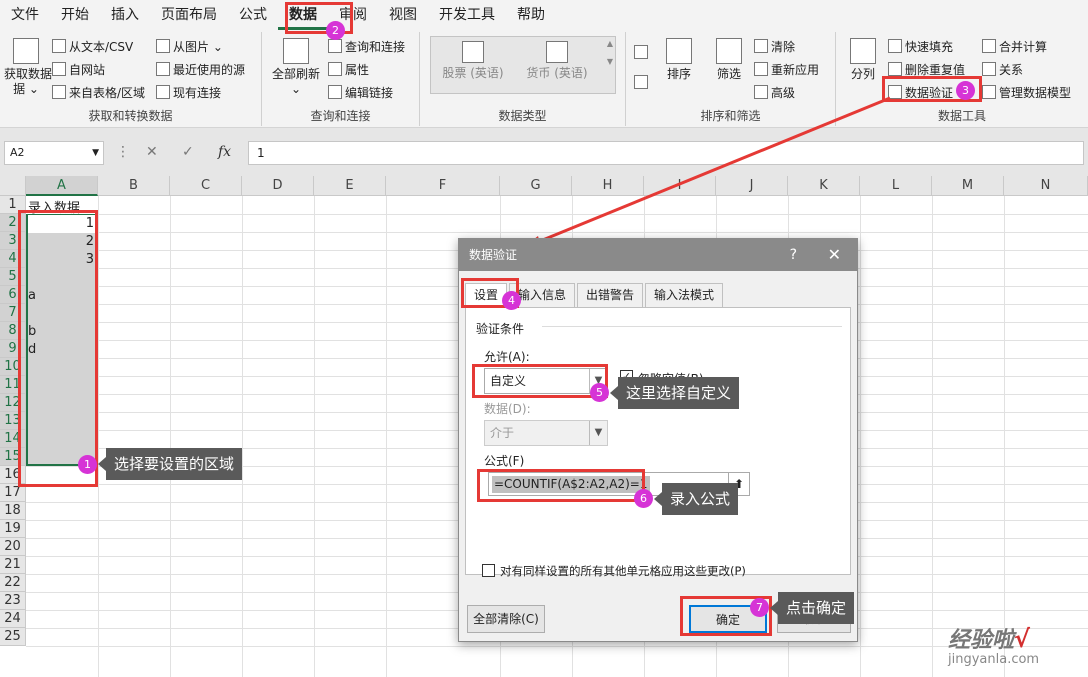 The height and width of the screenshot is (677, 1088). Describe the element at coordinates (812, 608) in the screenshot. I see `callout-click-ok: 点击确定` at that location.